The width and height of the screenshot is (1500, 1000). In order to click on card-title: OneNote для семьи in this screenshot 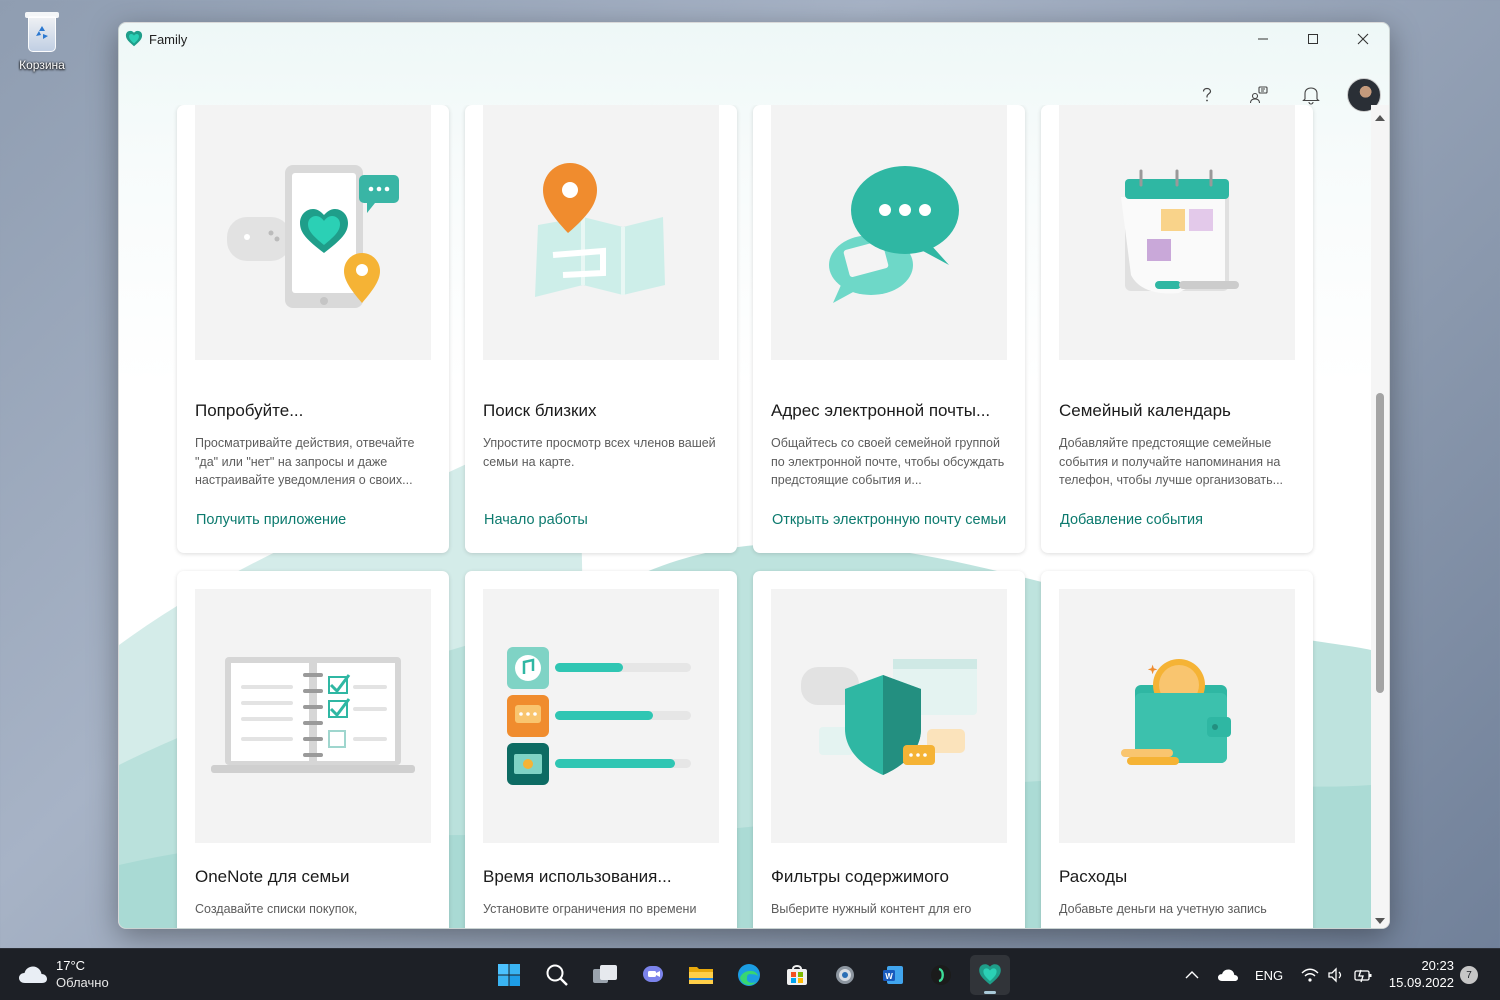, I will do `click(272, 876)`.